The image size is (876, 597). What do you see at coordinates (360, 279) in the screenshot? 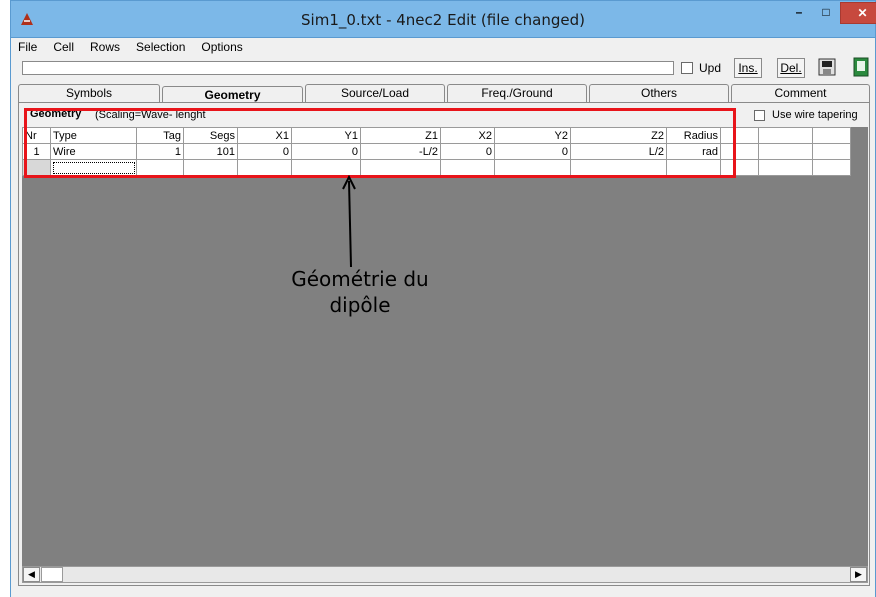
I see `annotation-line1: Géométrie du` at bounding box center [360, 279].